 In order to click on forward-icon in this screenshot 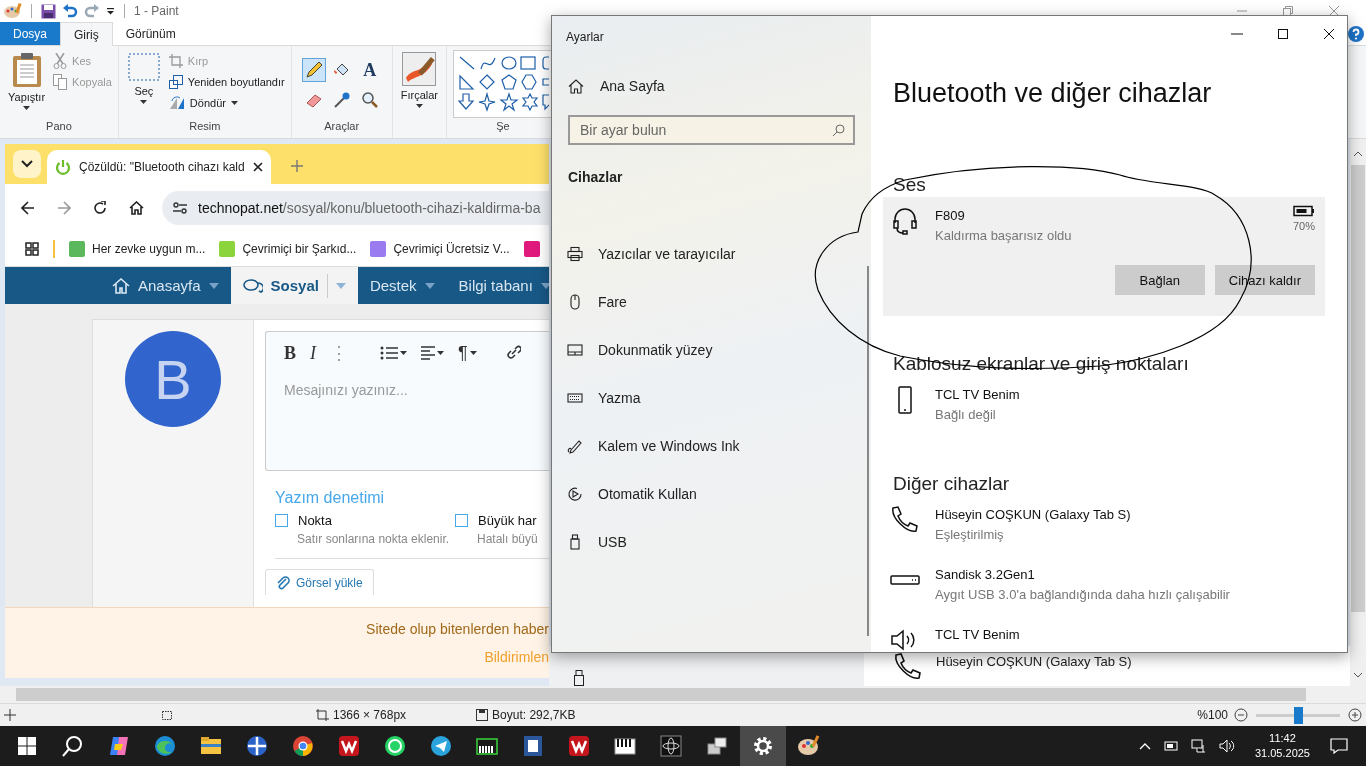, I will do `click(64, 207)`.